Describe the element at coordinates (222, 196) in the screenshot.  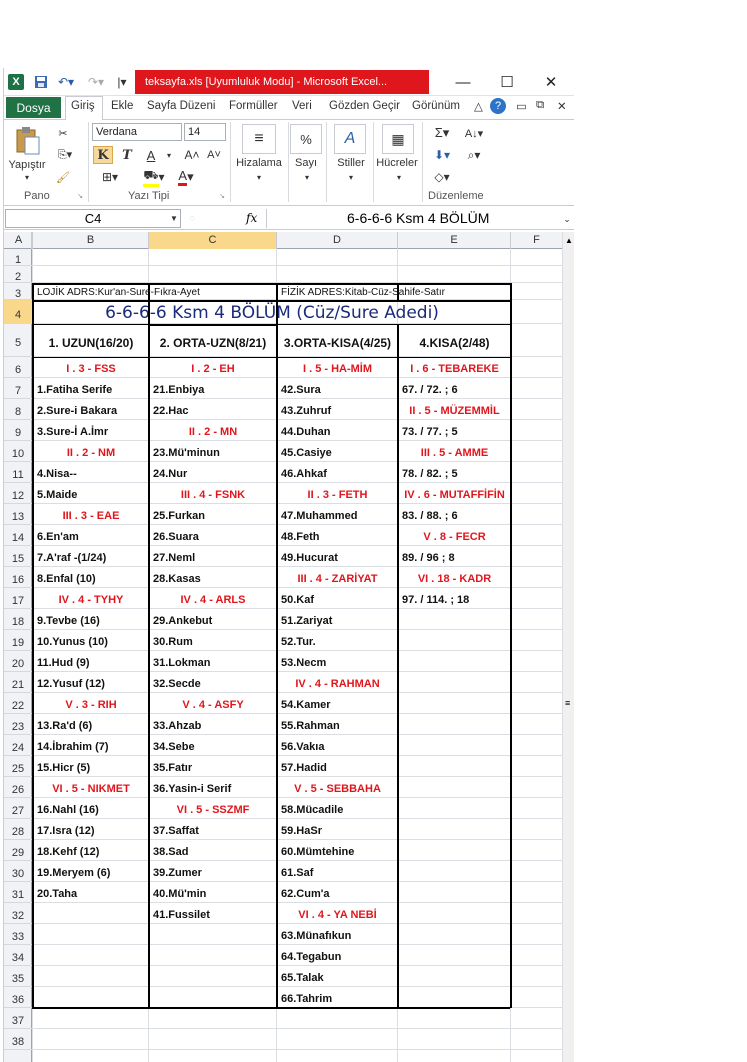
I see `font-launcher-icon: ↘` at that location.